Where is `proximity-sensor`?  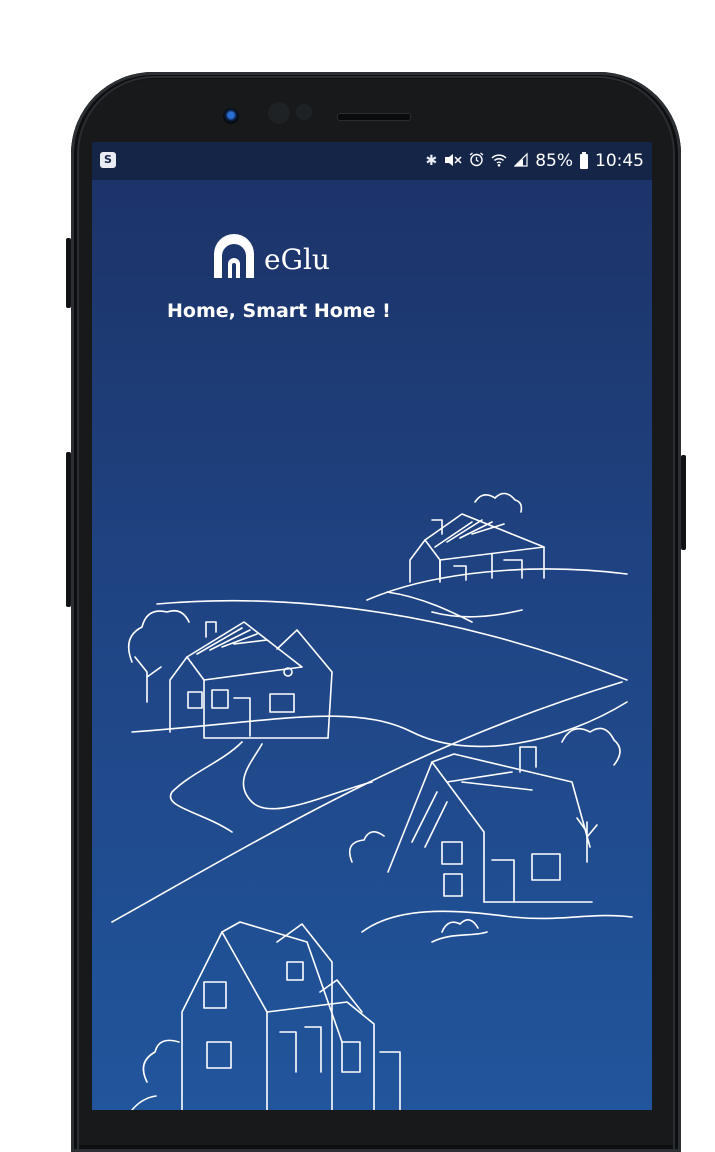 proximity-sensor is located at coordinates (279, 113).